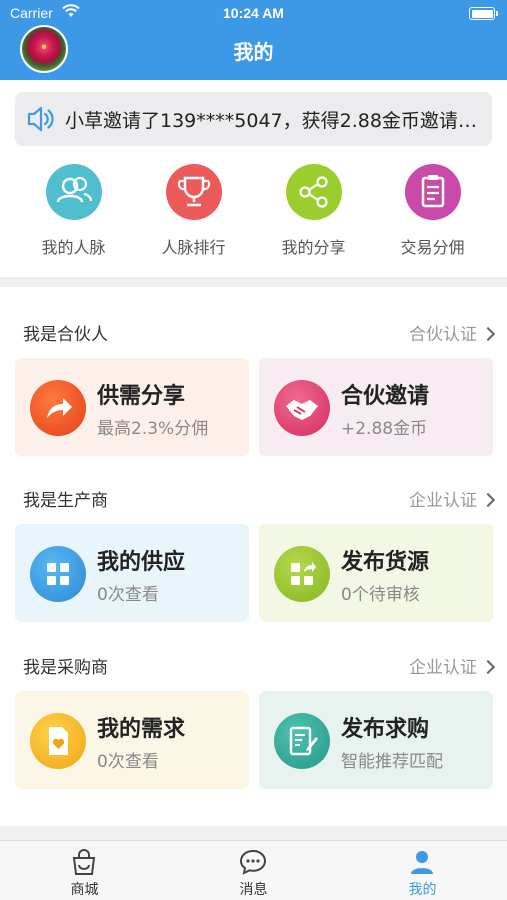  I want to click on status-bar: Carrier 10:24 AM, so click(253, 14).